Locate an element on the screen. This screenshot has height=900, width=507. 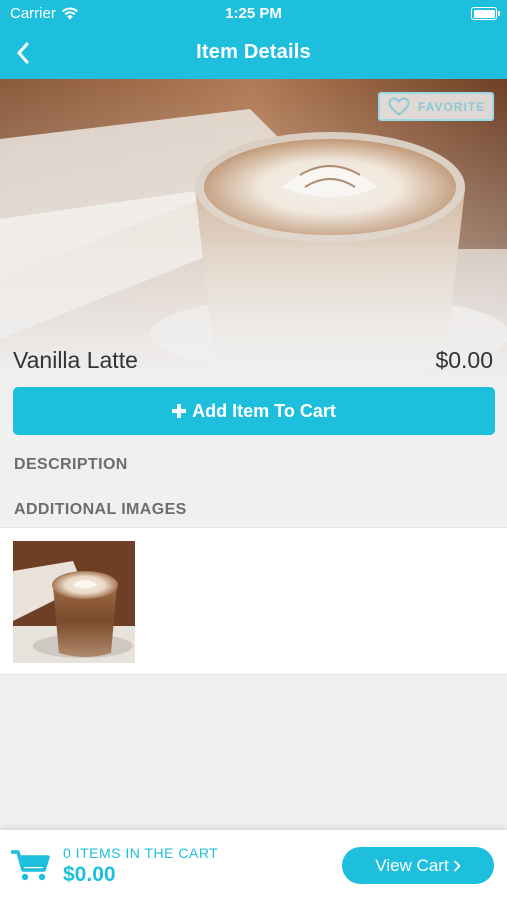
cart-summary-bar: 0 ITEMS IN THE CART $0.00 View Cart is located at coordinates (253, 865).